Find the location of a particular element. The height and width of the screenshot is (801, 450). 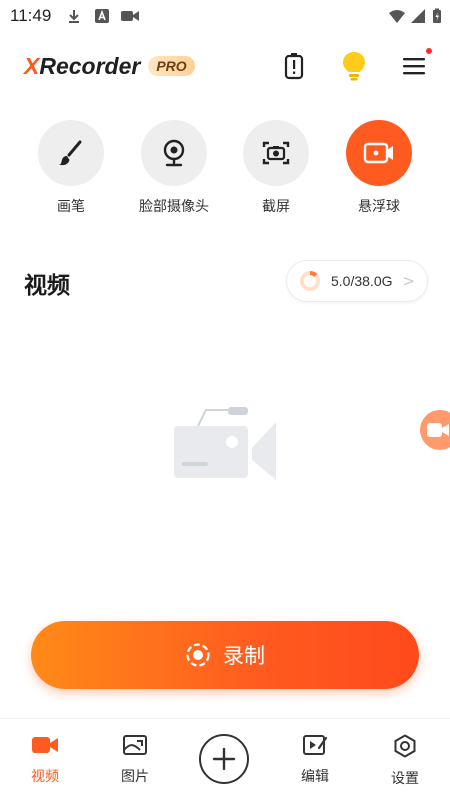

status-time: 11:49 is located at coordinates (31, 15).